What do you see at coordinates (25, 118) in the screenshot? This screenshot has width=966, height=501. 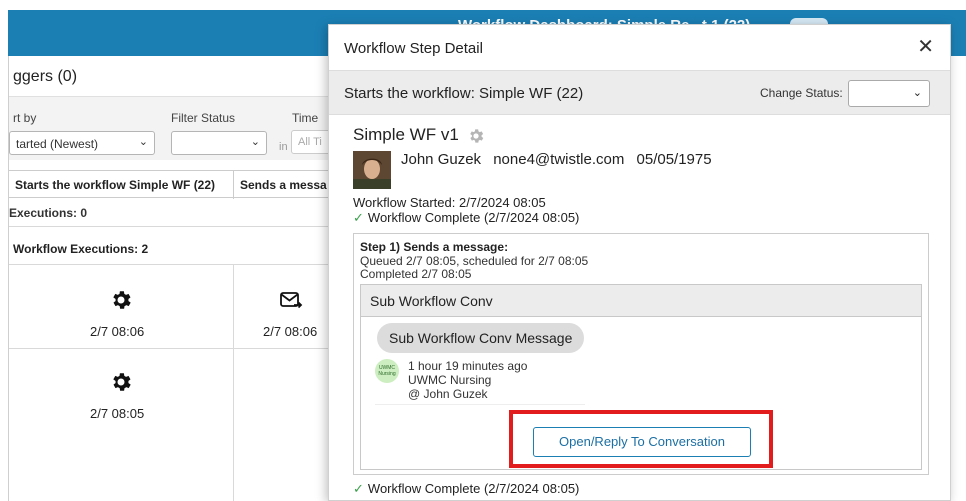 I see `sort-by-label: rt by` at bounding box center [25, 118].